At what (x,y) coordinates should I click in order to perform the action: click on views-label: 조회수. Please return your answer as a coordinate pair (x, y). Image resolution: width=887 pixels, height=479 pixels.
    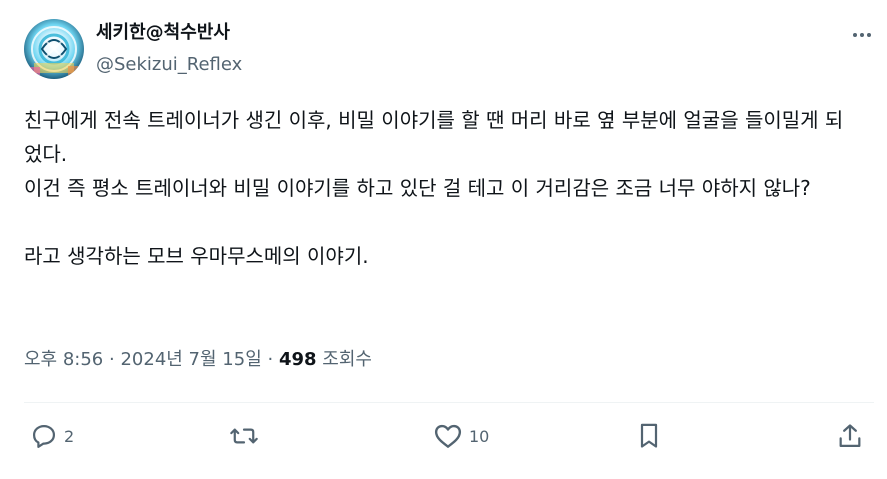
    Looking at the image, I should click on (347, 359).